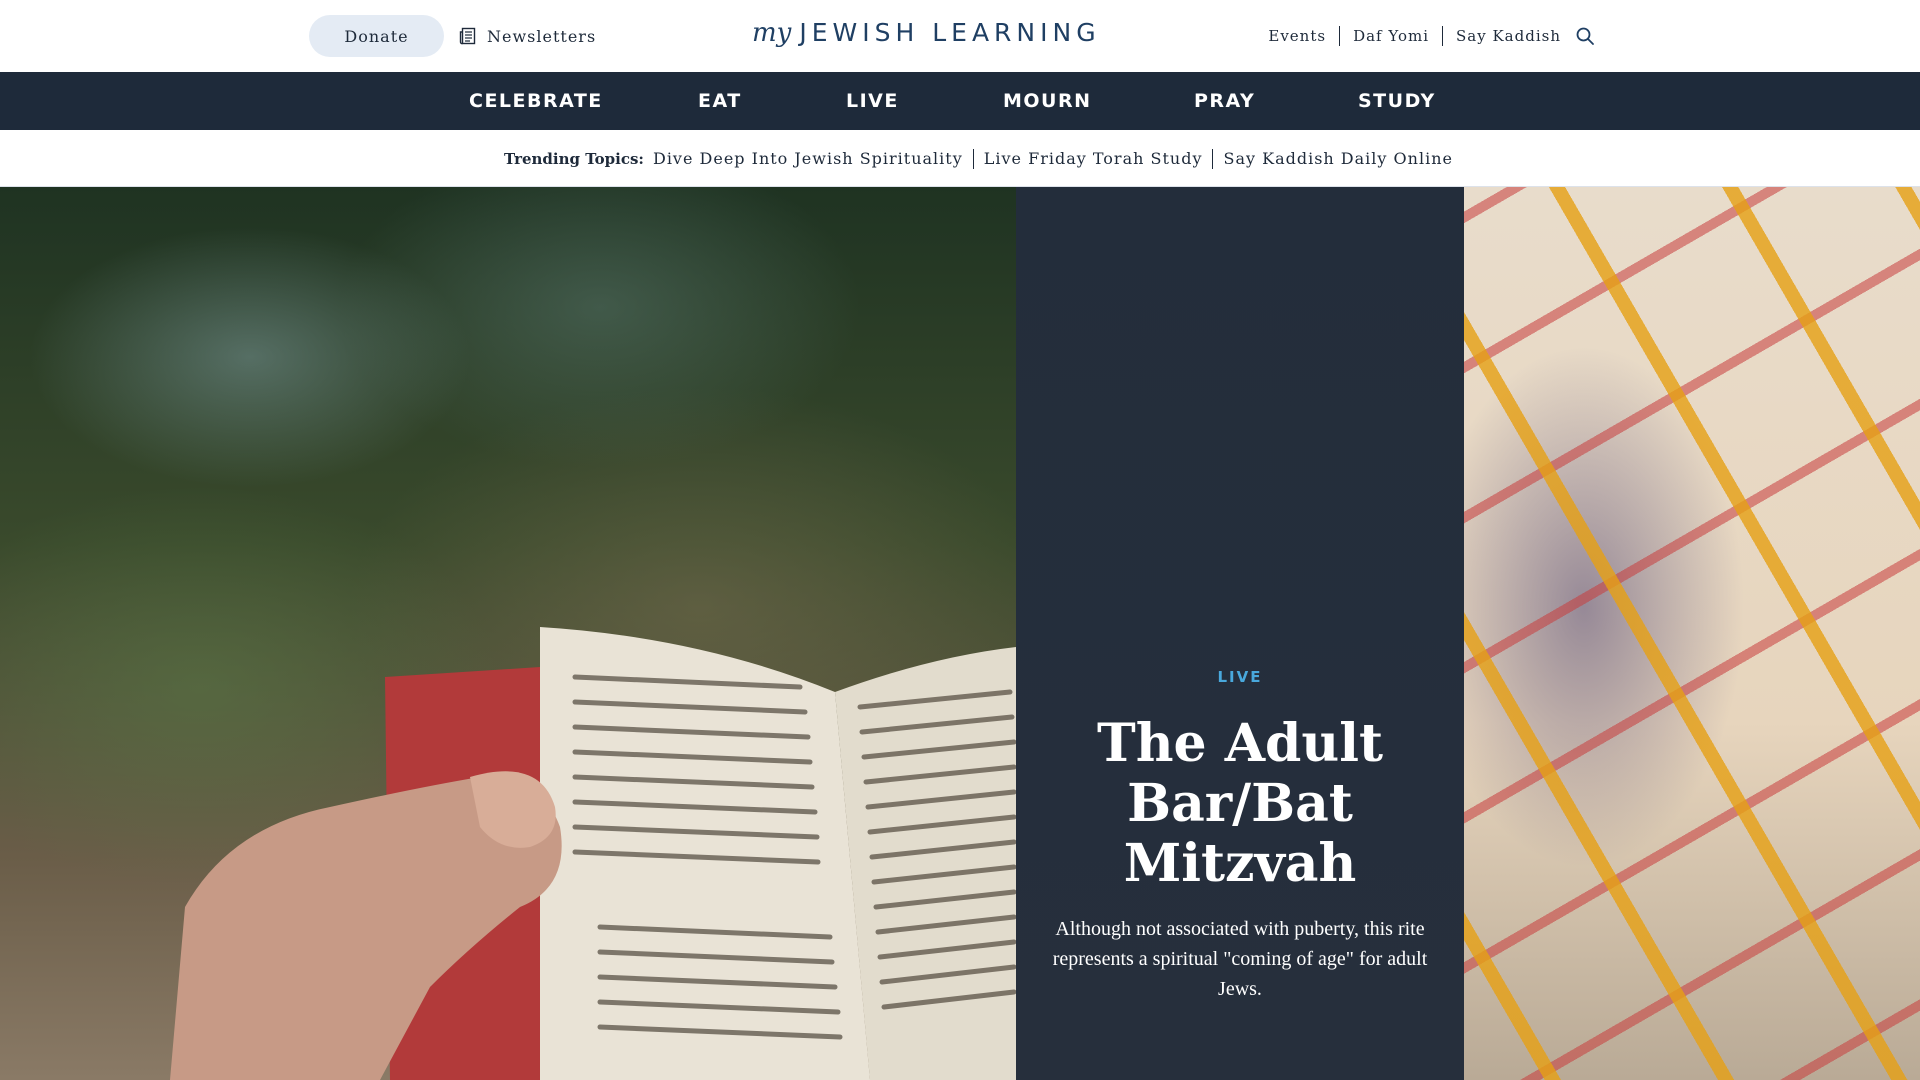 This screenshot has width=1920, height=1080. What do you see at coordinates (542, 36) in the screenshot?
I see `newsletters-label: Newsletters` at bounding box center [542, 36].